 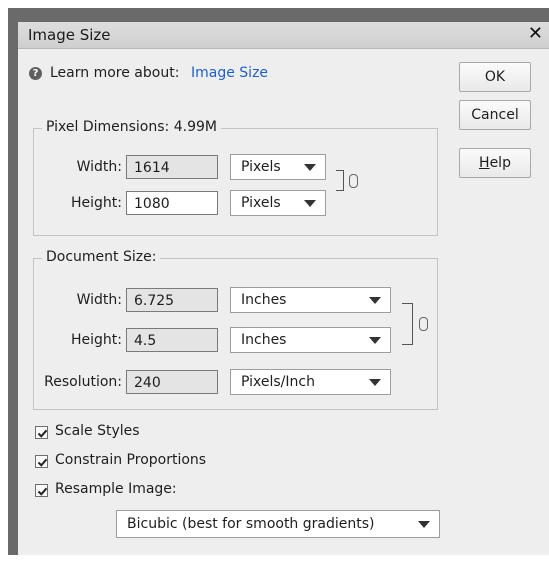 What do you see at coordinates (229, 73) in the screenshot?
I see `image-size-help-link: Image Size` at bounding box center [229, 73].